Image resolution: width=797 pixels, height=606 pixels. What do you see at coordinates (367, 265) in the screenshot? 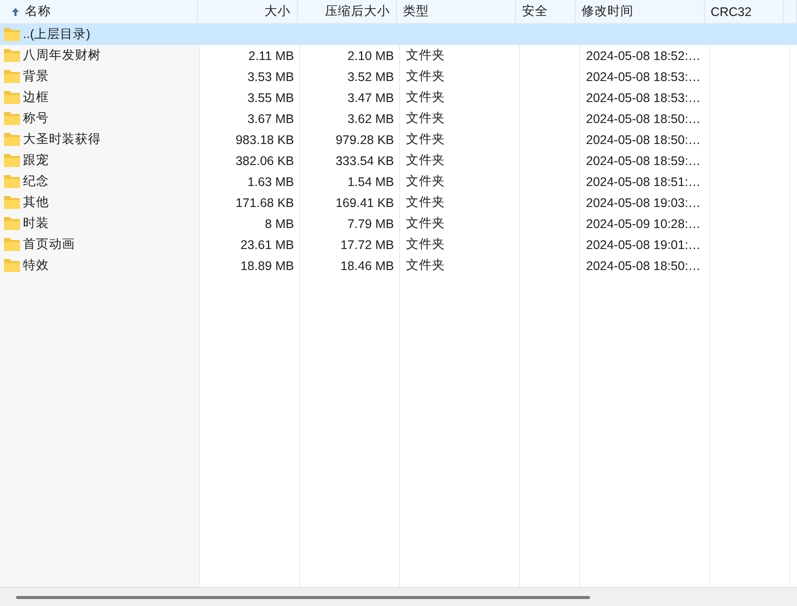
I see `cell-text: 18.46 MB` at bounding box center [367, 265].